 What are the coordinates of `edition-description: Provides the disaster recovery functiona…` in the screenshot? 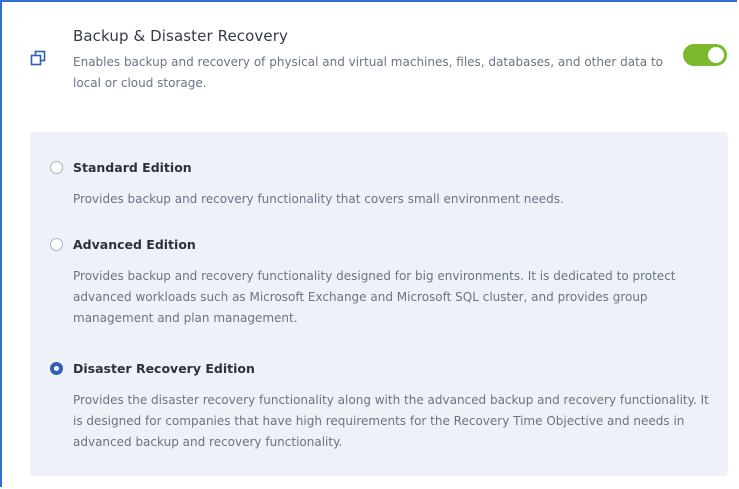 It's located at (391, 421).